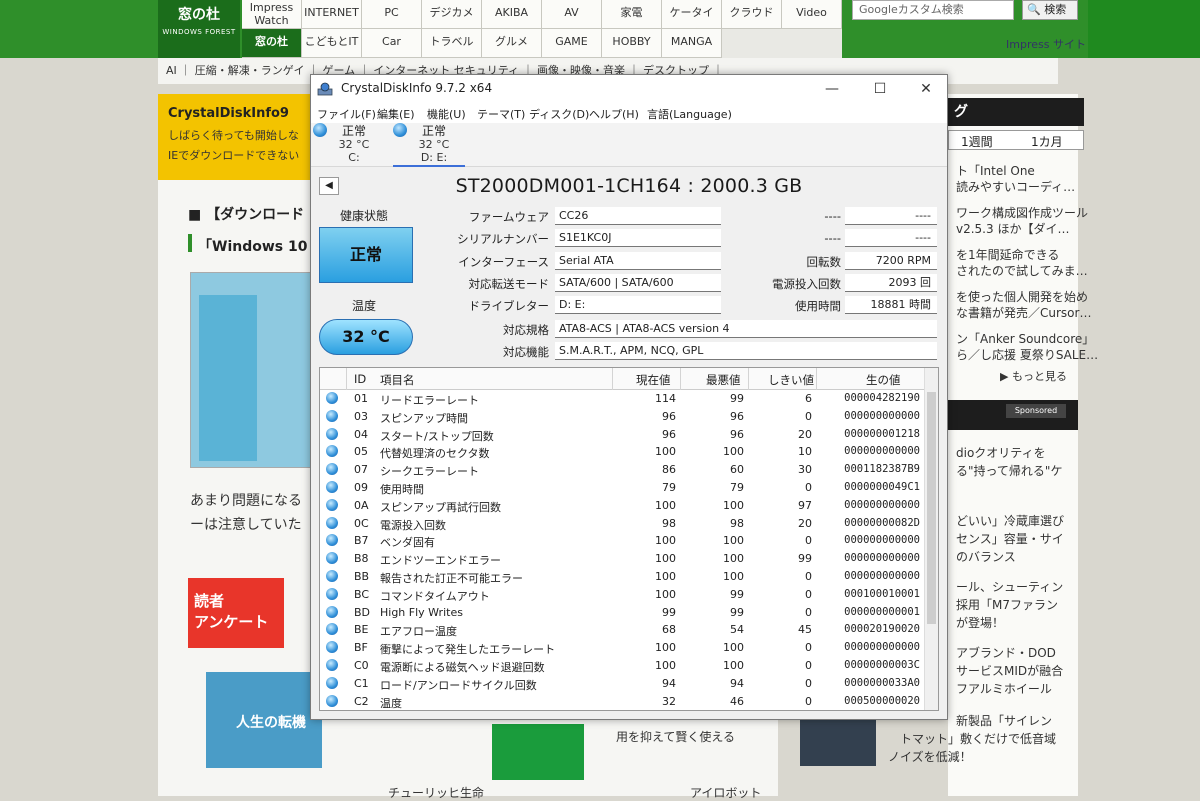  I want to click on sponsored-item: サービスMIDが融合, so click(1009, 670).